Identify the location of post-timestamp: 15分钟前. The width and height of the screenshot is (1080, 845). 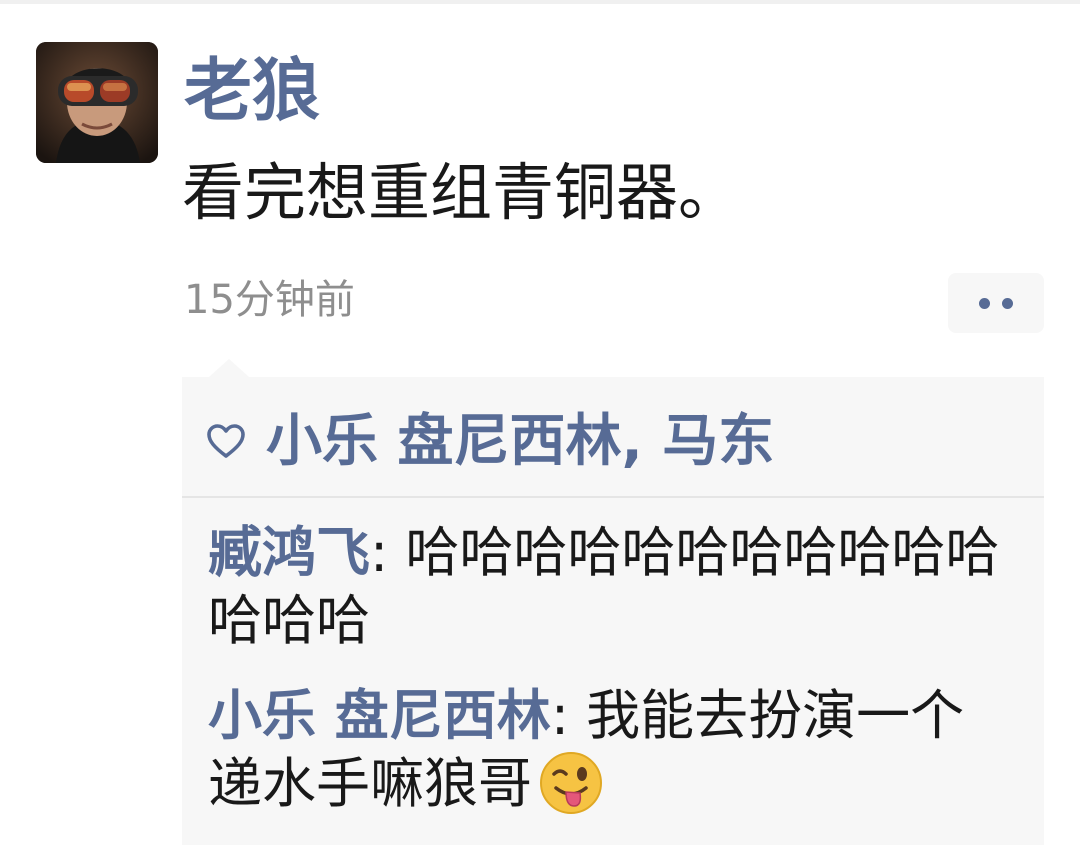
(269, 300).